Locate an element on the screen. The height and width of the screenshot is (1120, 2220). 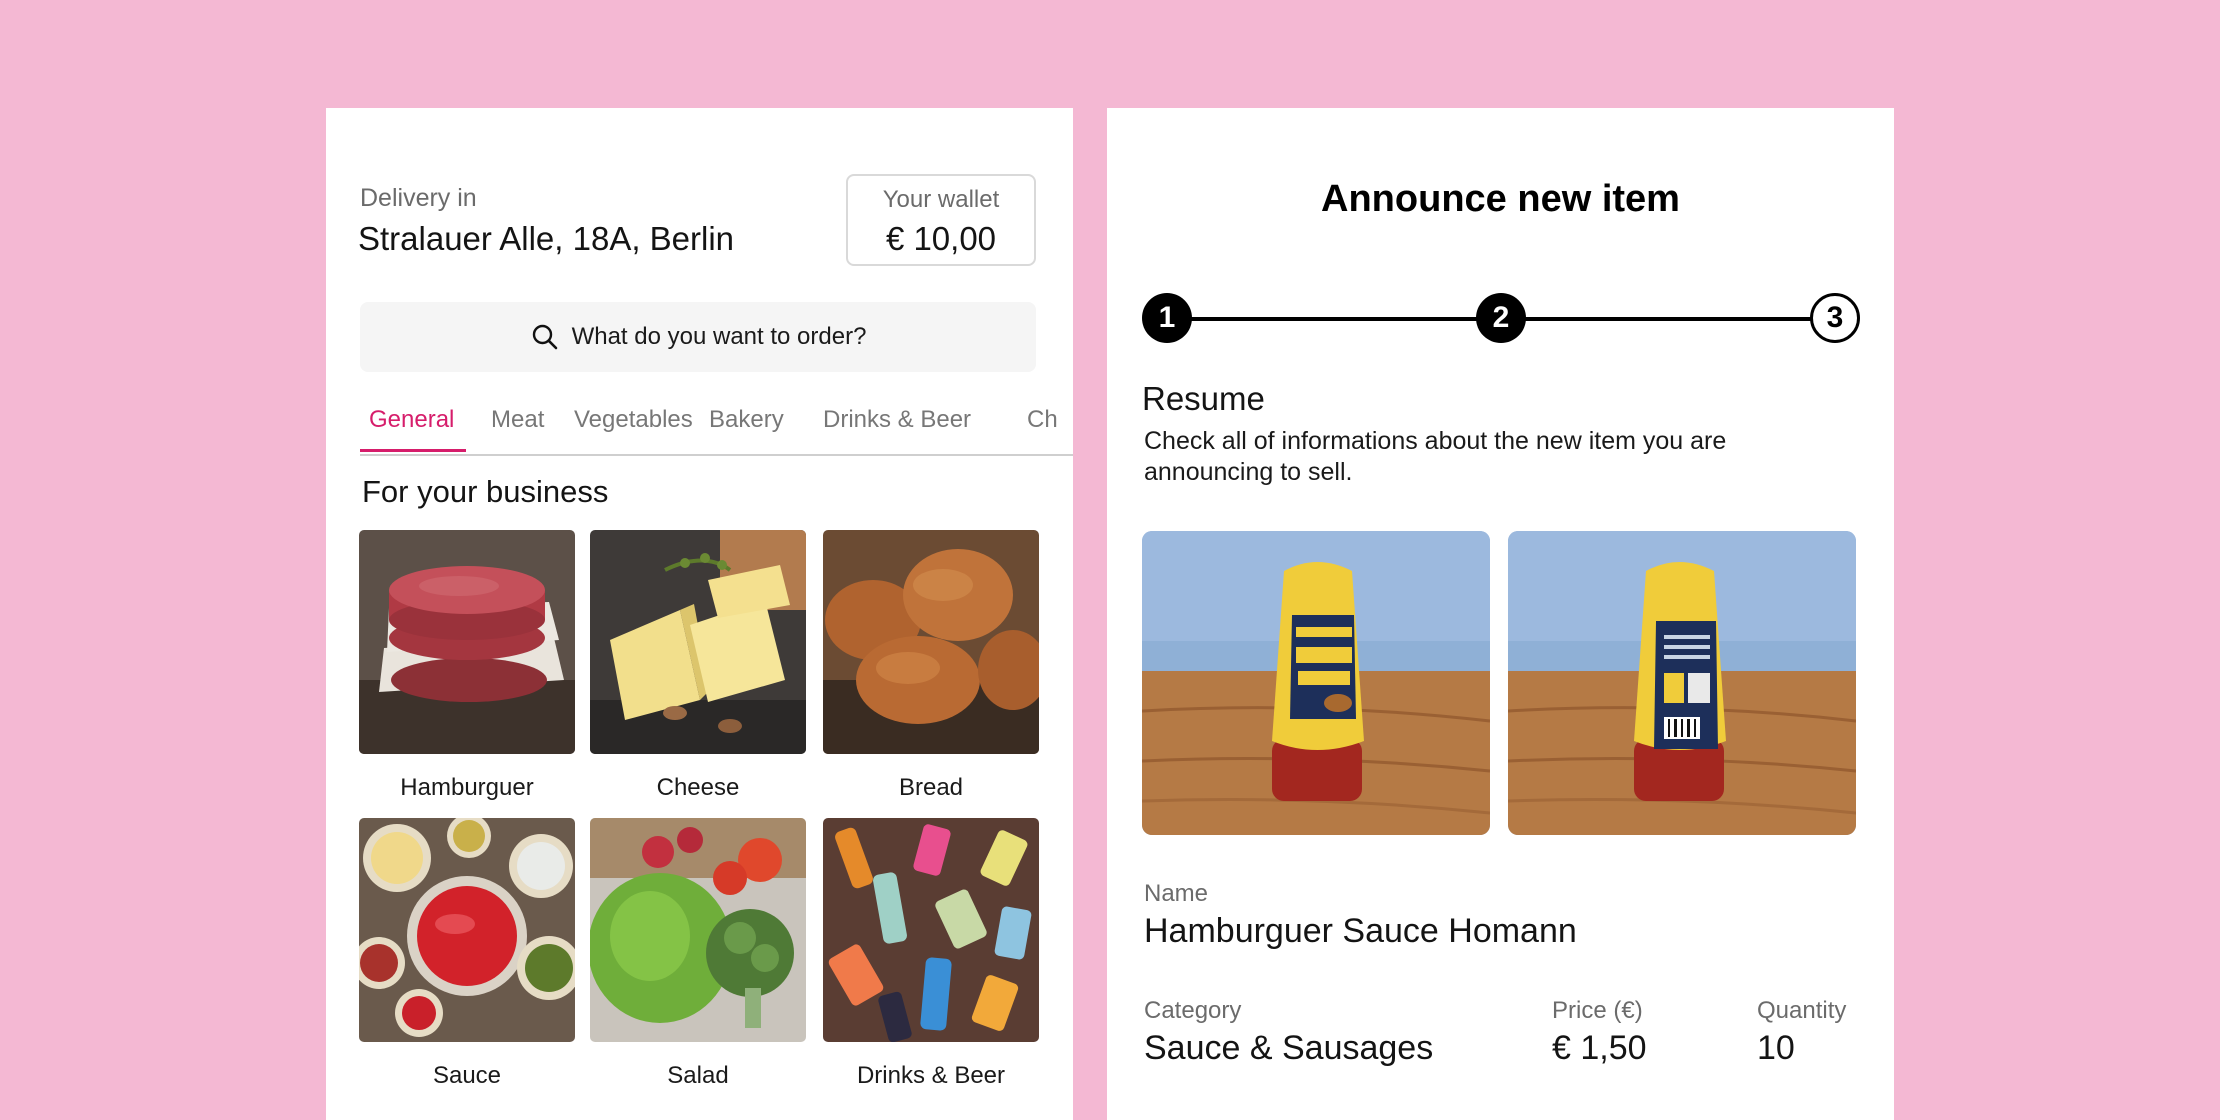
item-photo-back is located at coordinates (1682, 683).